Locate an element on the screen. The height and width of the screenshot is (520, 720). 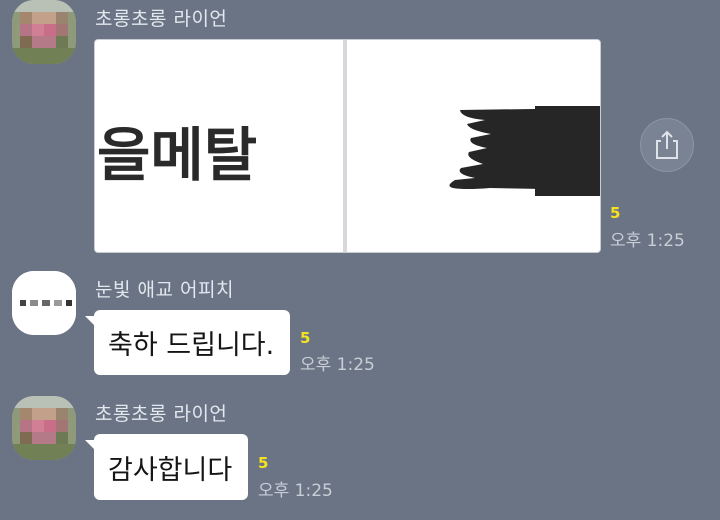
share-button is located at coordinates (667, 145).